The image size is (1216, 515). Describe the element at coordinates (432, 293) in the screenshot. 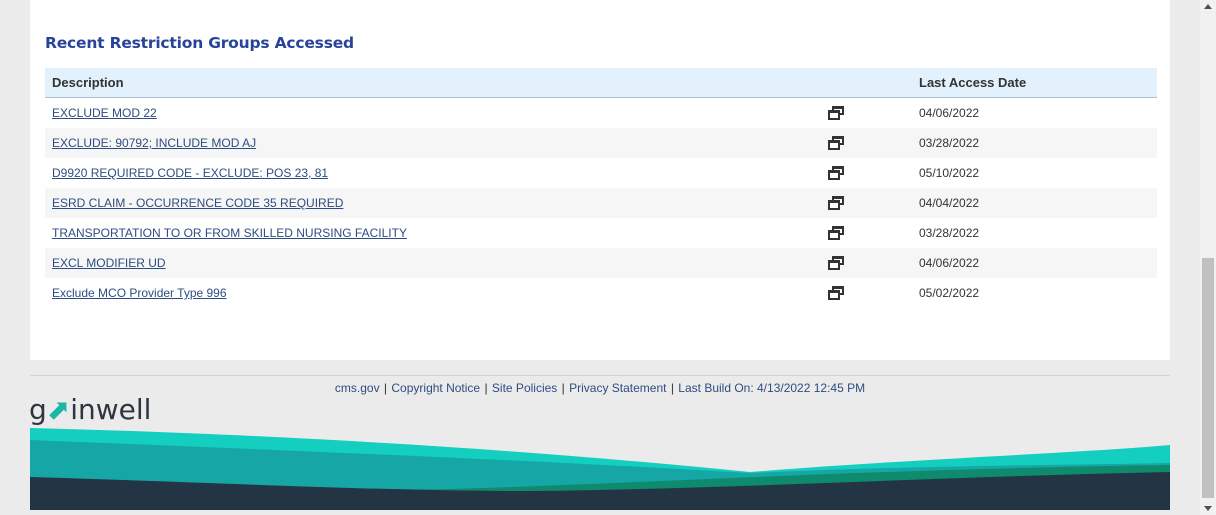

I see `description-cell: Exclude MCO Provider Type 996` at that location.